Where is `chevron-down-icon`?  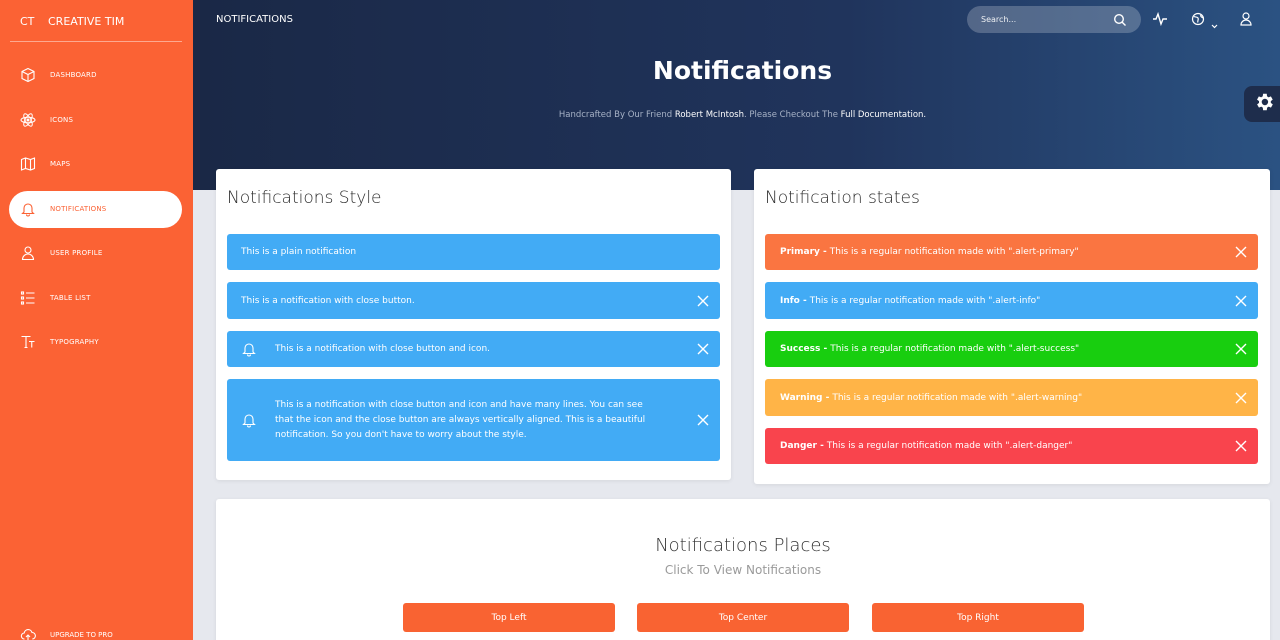 chevron-down-icon is located at coordinates (1214, 23).